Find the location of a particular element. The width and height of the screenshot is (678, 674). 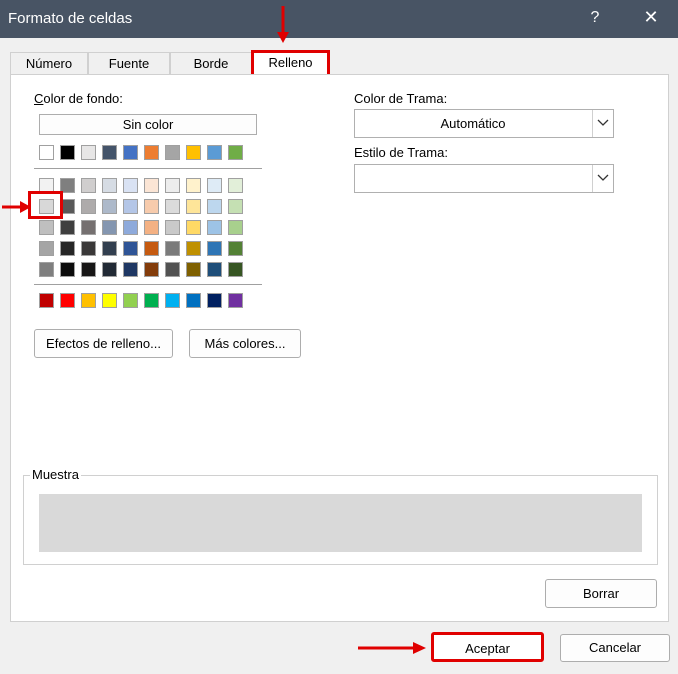

pattern-style-label: Estilo de Trama: is located at coordinates (401, 152).